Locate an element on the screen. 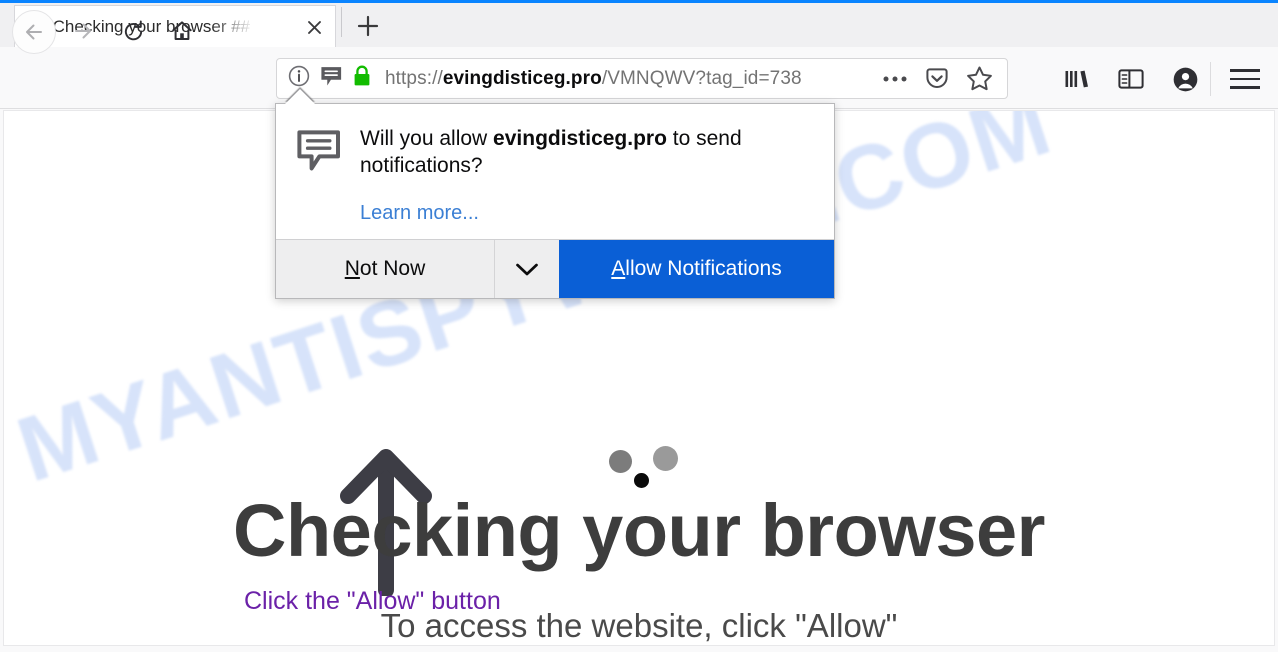  forward-arrow-icon is located at coordinates (83, 31).